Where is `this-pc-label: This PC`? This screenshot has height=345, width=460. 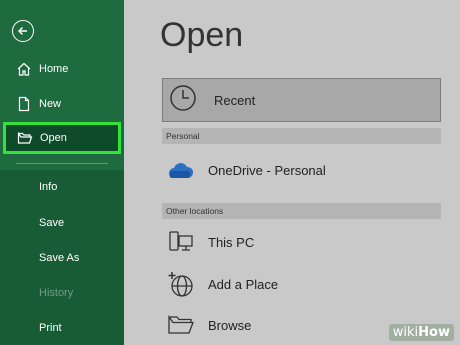 this-pc-label: This PC is located at coordinates (231, 242).